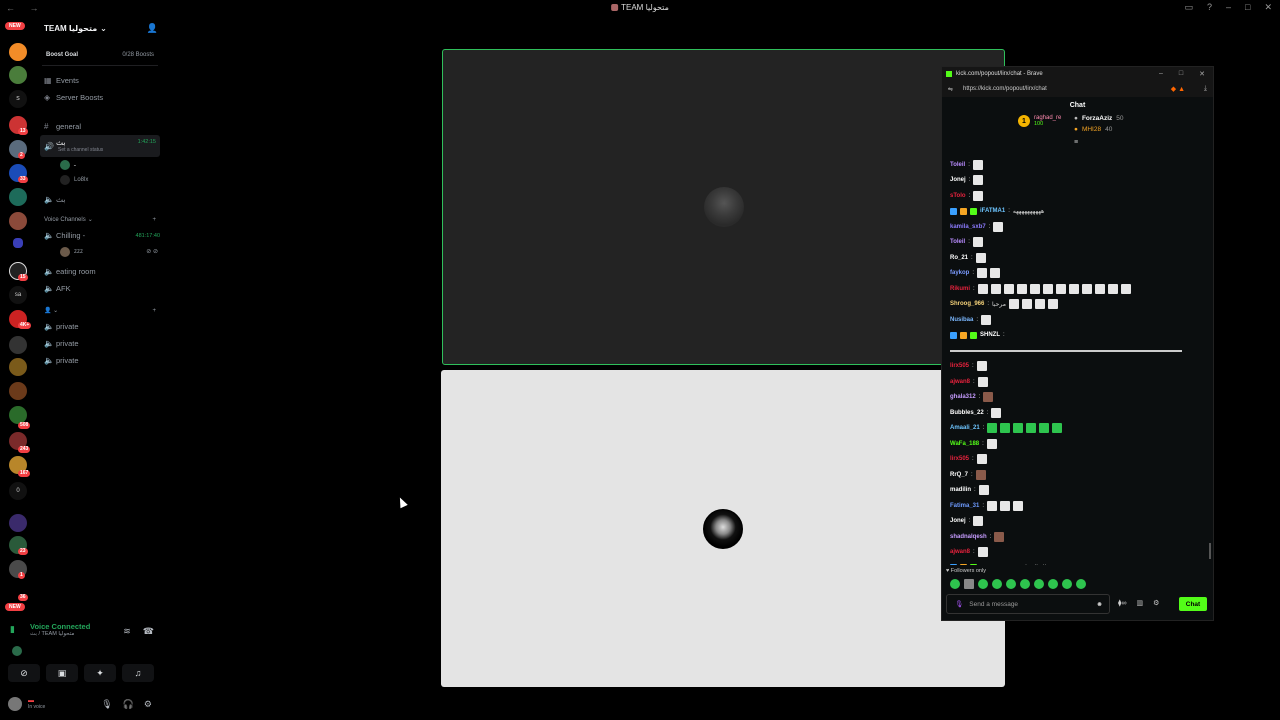  I want to click on channel-general: # general, so click(100, 126).